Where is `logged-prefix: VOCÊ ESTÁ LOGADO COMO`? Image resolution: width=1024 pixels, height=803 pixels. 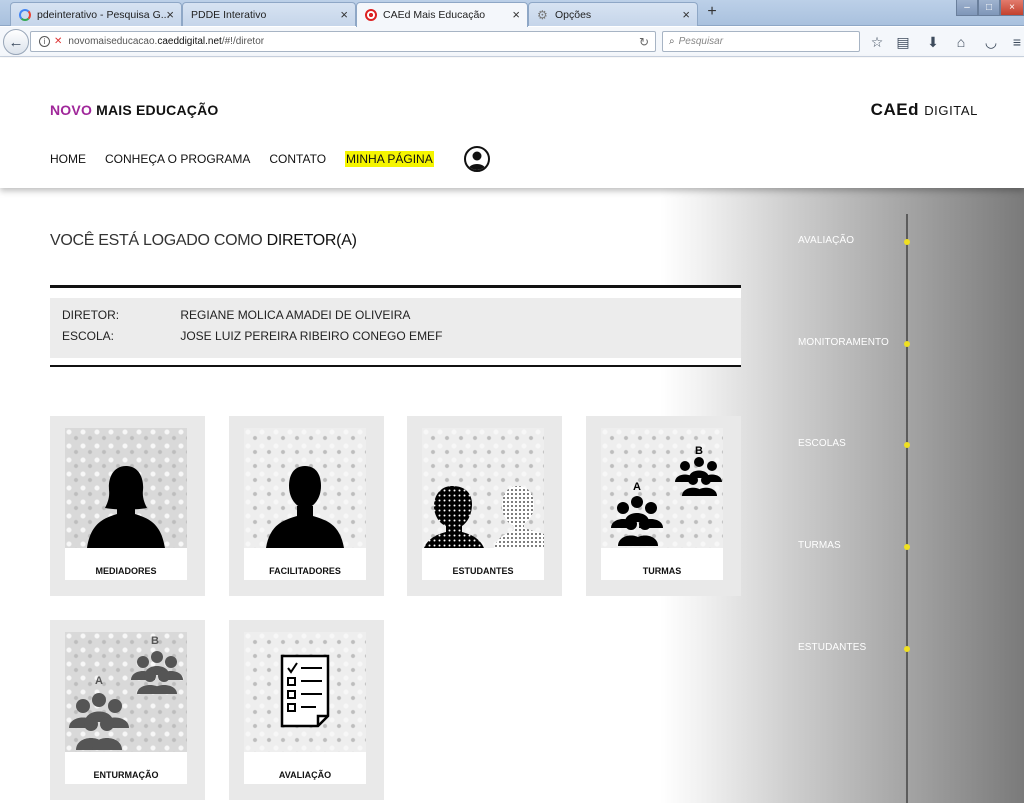 logged-prefix: VOCÊ ESTÁ LOGADO COMO is located at coordinates (156, 240).